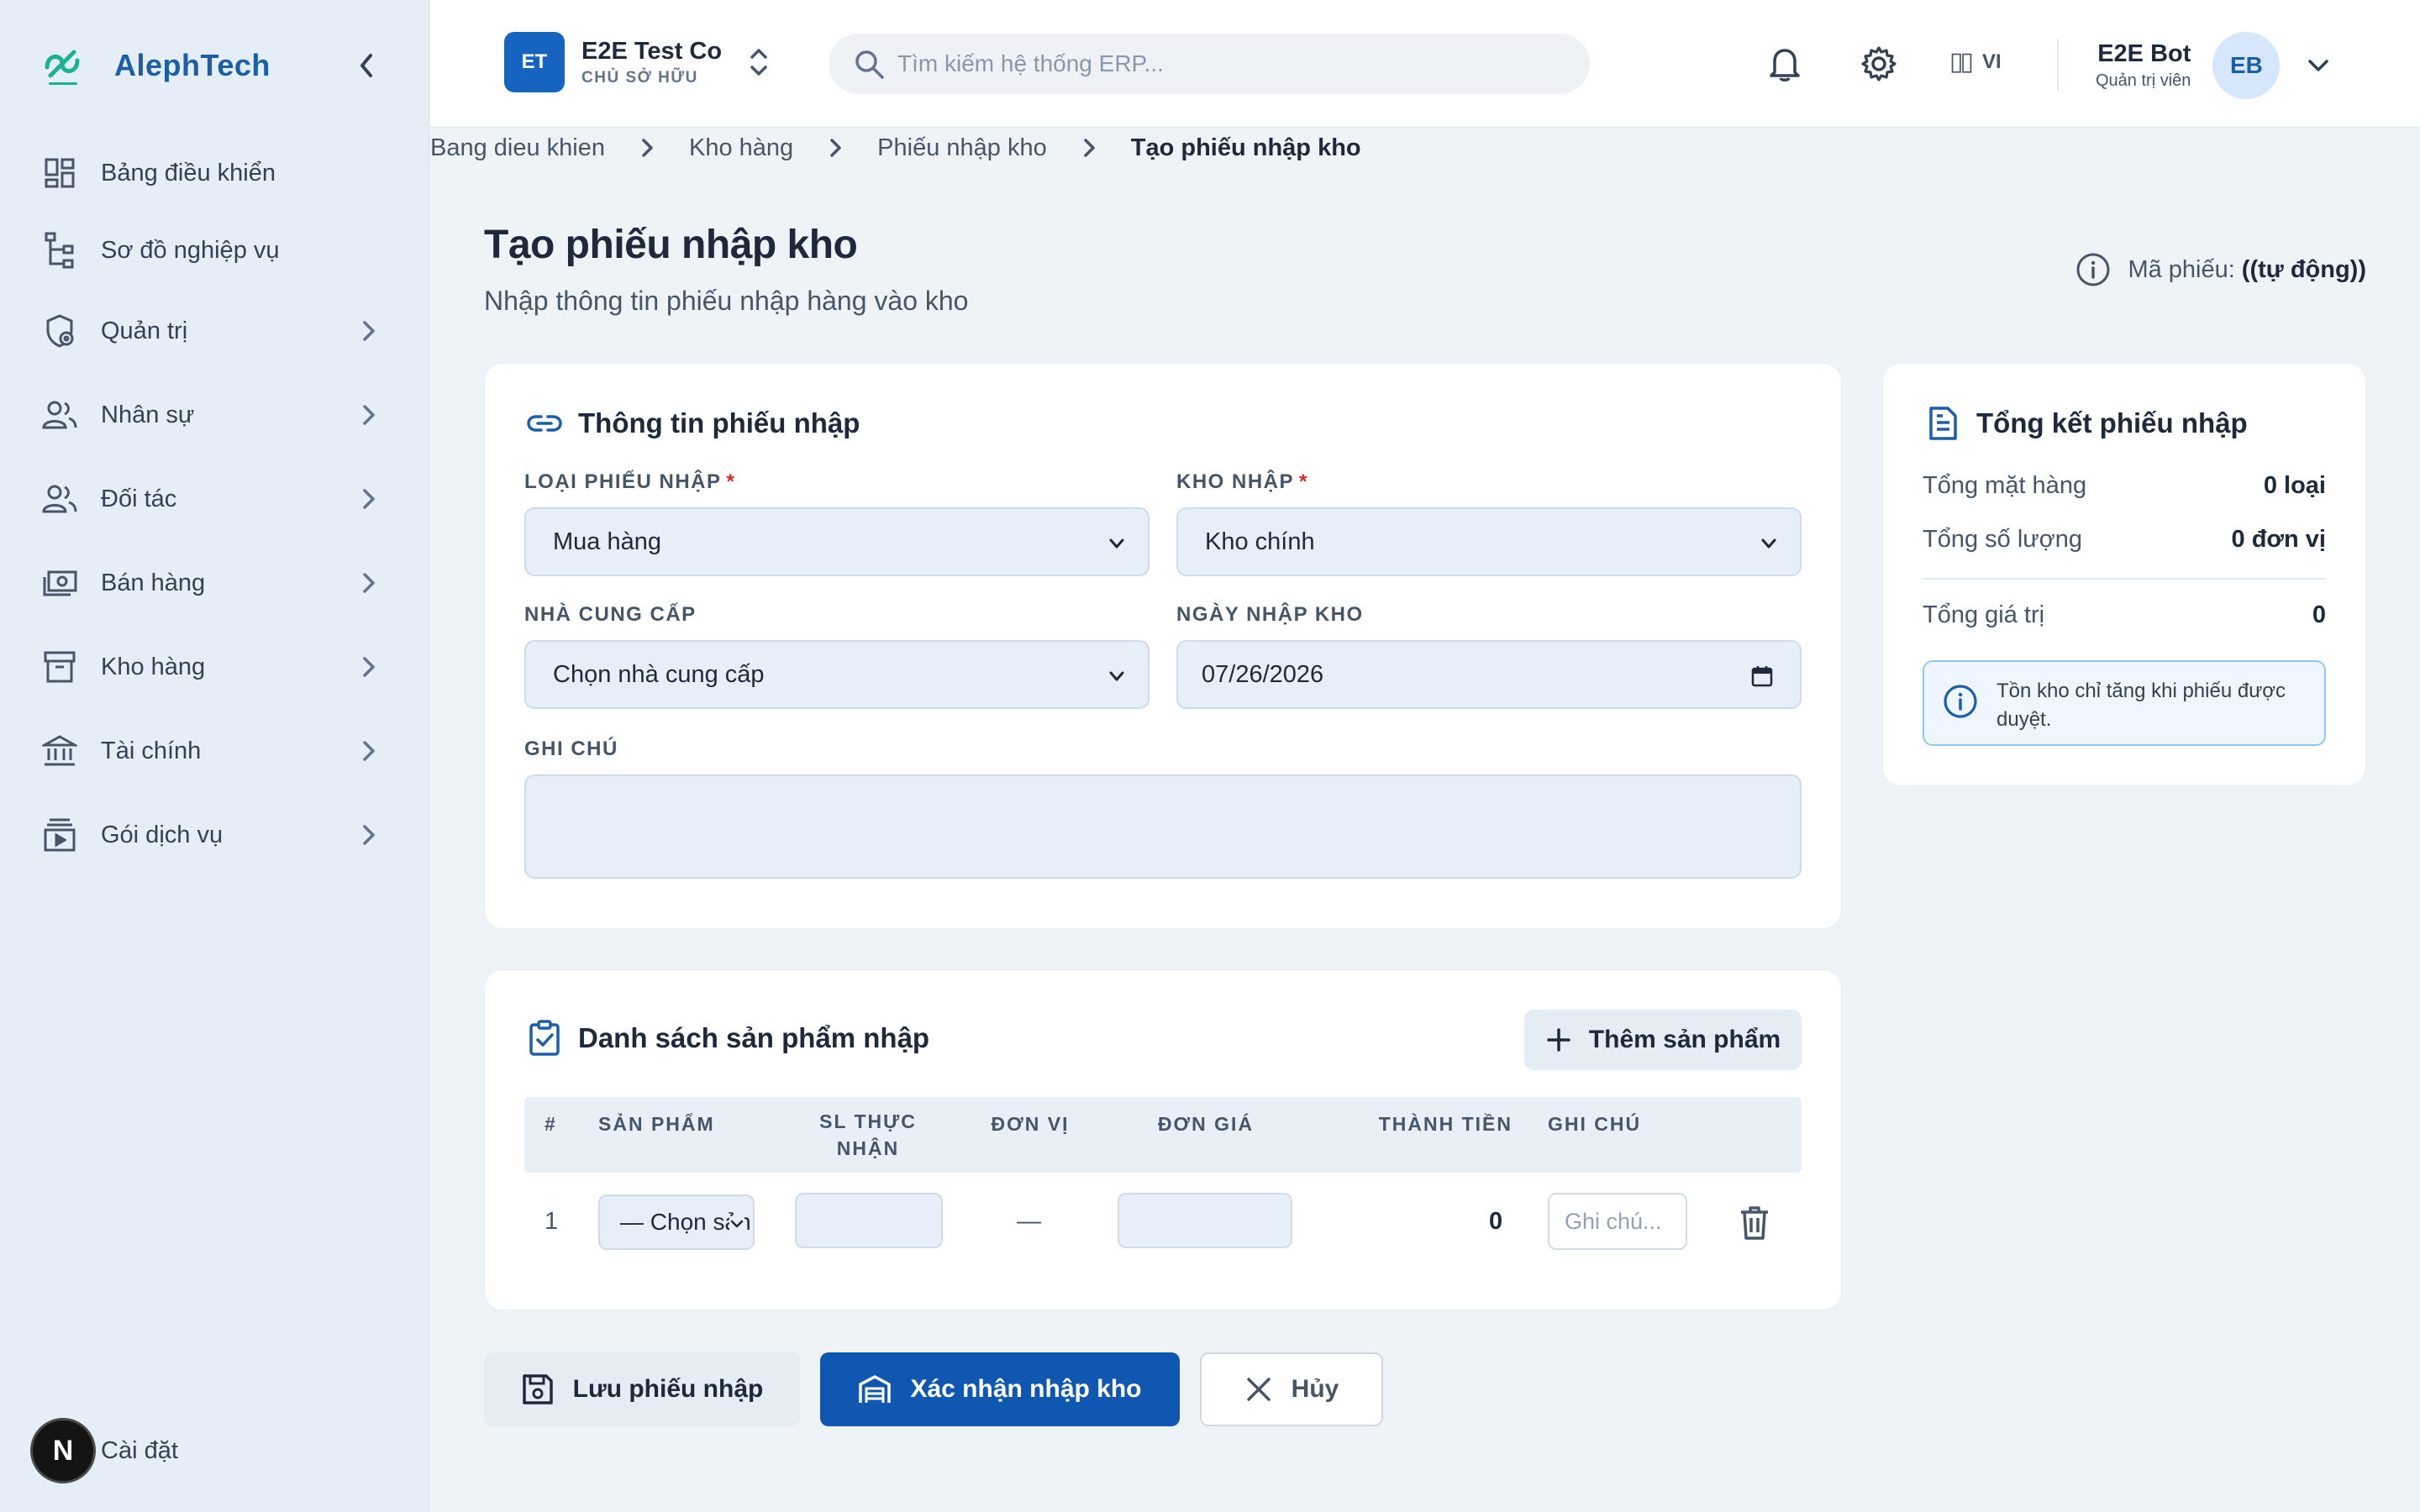 This screenshot has width=2420, height=1512. I want to click on warehouse-select: Kho chính, so click(1489, 541).